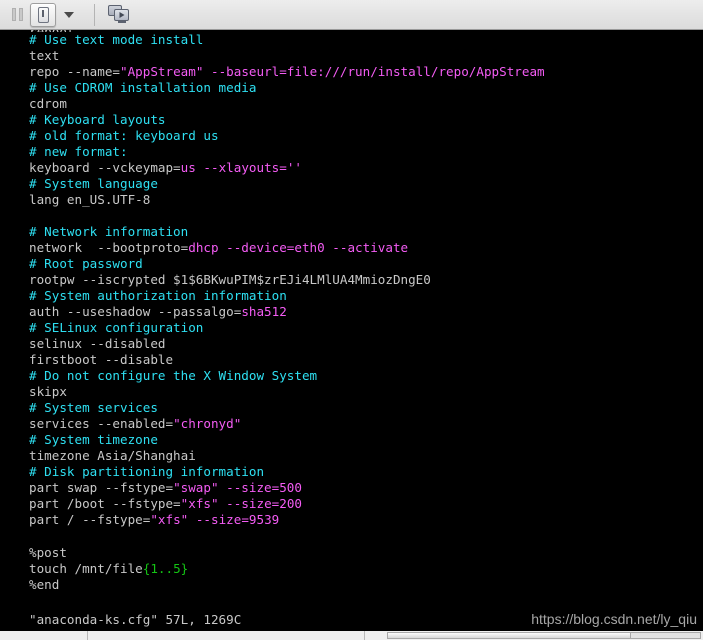 This screenshot has height=640, width=703. Describe the element at coordinates (93, 184) in the screenshot. I see `terminal-token: # System language` at that location.